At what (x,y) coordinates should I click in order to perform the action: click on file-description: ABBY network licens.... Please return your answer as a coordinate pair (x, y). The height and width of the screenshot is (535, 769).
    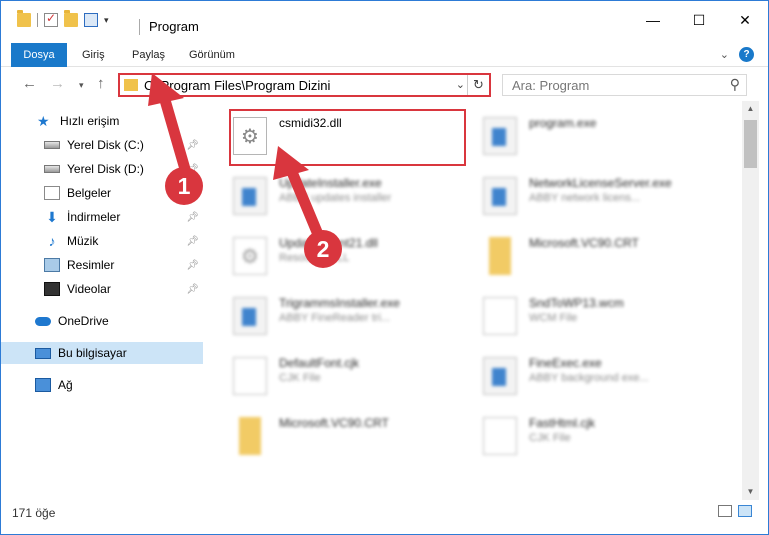
    Looking at the image, I should click on (585, 198).